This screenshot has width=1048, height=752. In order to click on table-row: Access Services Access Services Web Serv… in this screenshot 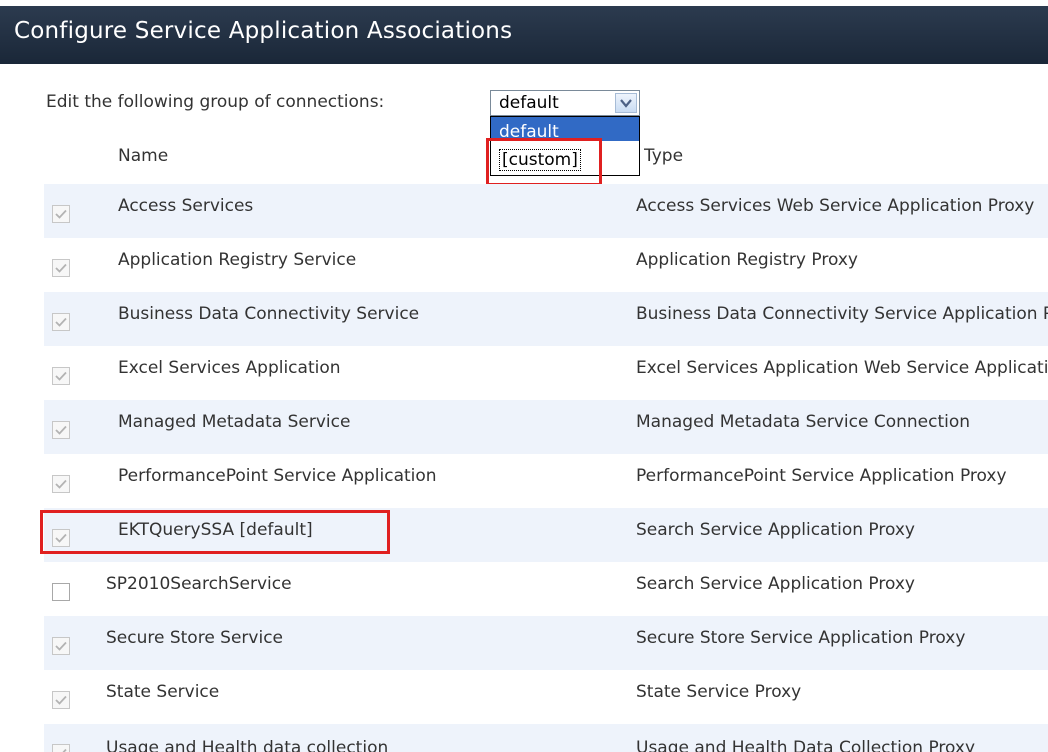, I will do `click(546, 211)`.